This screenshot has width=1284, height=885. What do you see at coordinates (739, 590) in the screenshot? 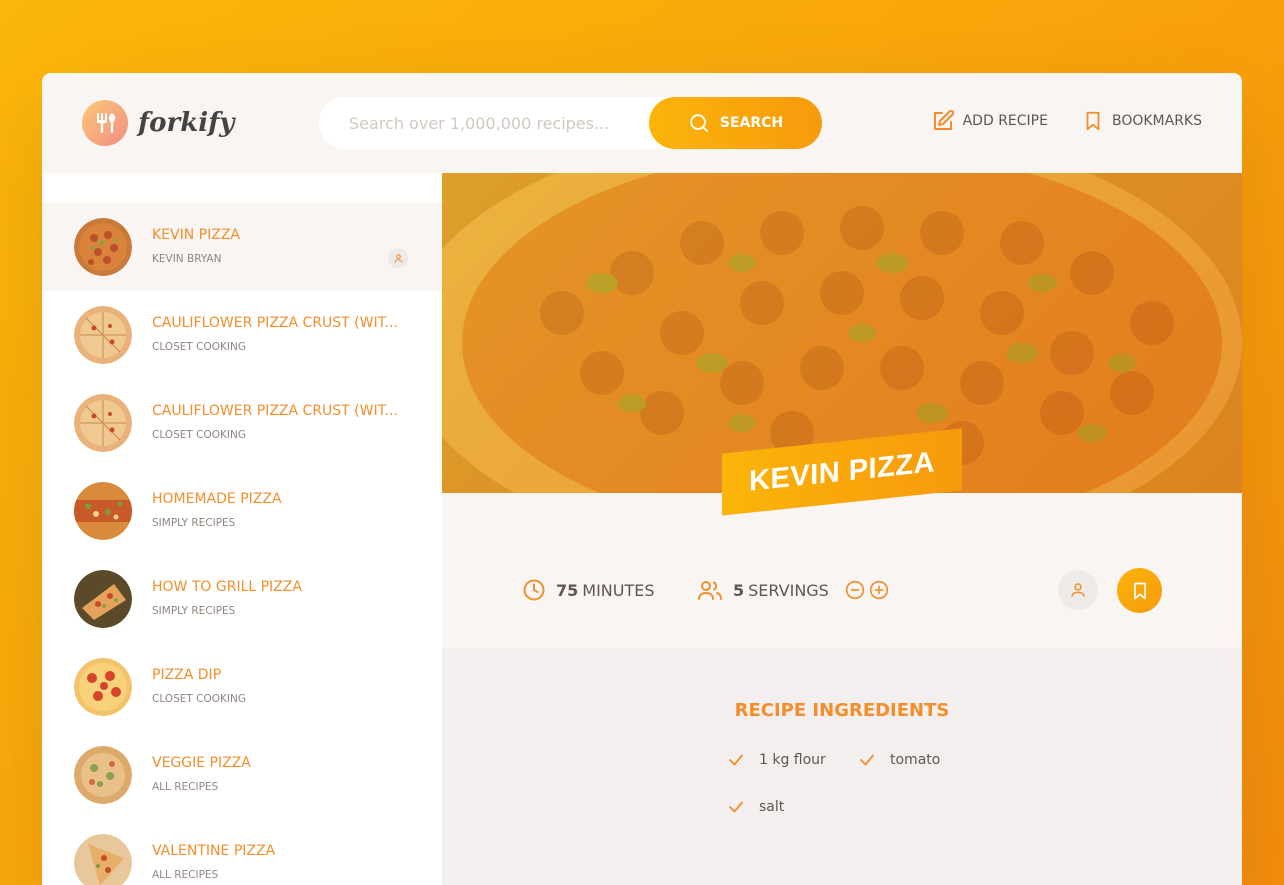
I see `servings-value: 5` at bounding box center [739, 590].